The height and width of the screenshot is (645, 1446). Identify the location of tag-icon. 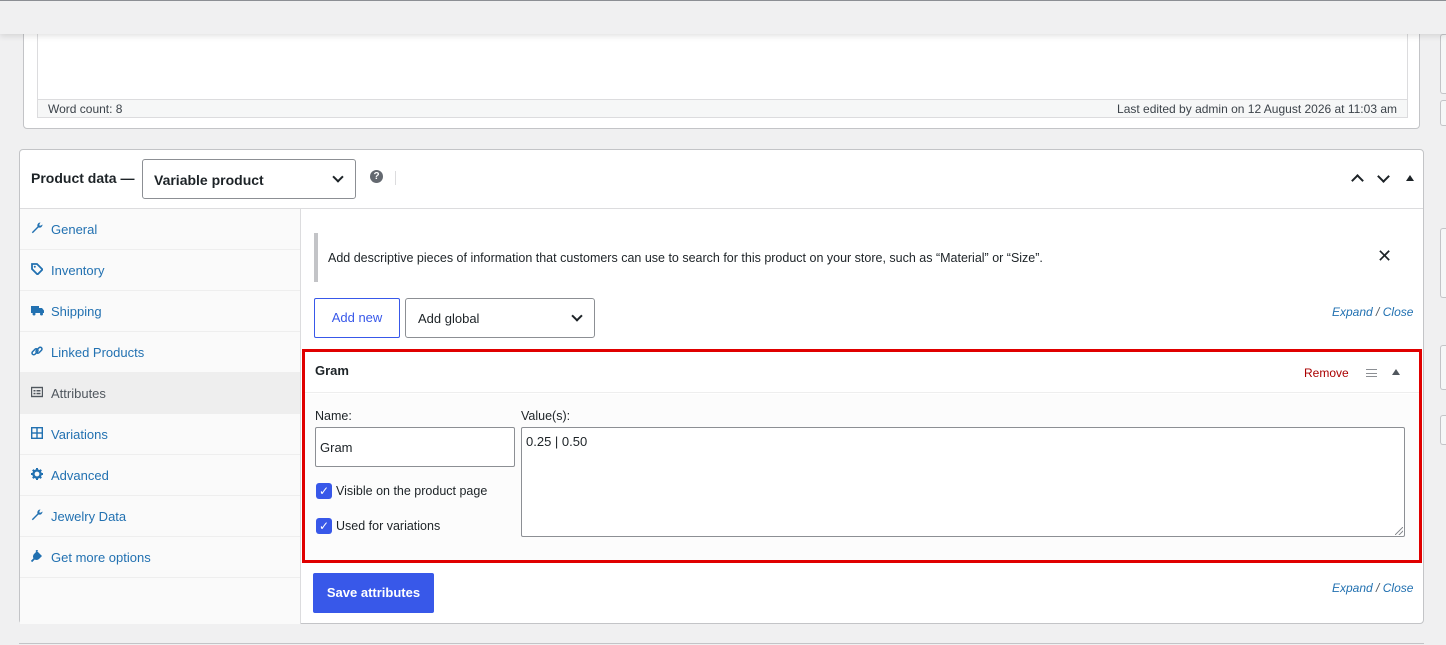
(37, 269).